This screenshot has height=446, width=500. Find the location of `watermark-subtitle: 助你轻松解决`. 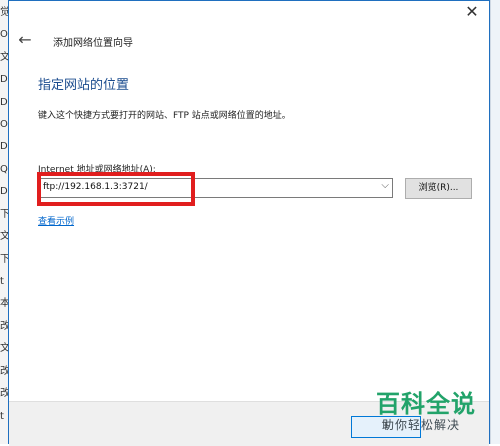

watermark-subtitle: 助你轻松解决 is located at coordinates (421, 425).